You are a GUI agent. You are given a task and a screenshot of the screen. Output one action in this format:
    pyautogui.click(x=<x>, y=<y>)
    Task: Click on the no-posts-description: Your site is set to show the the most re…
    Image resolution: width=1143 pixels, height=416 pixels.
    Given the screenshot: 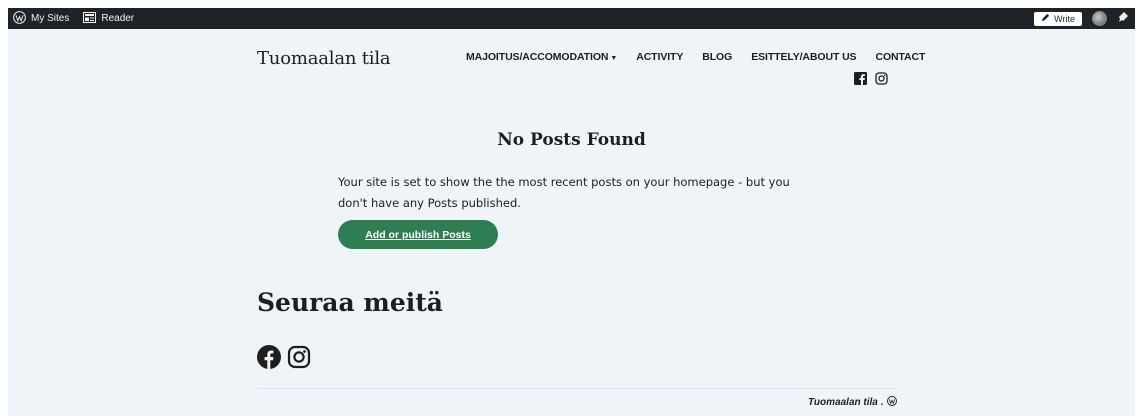 What is the action you would take?
    pyautogui.click(x=564, y=192)
    